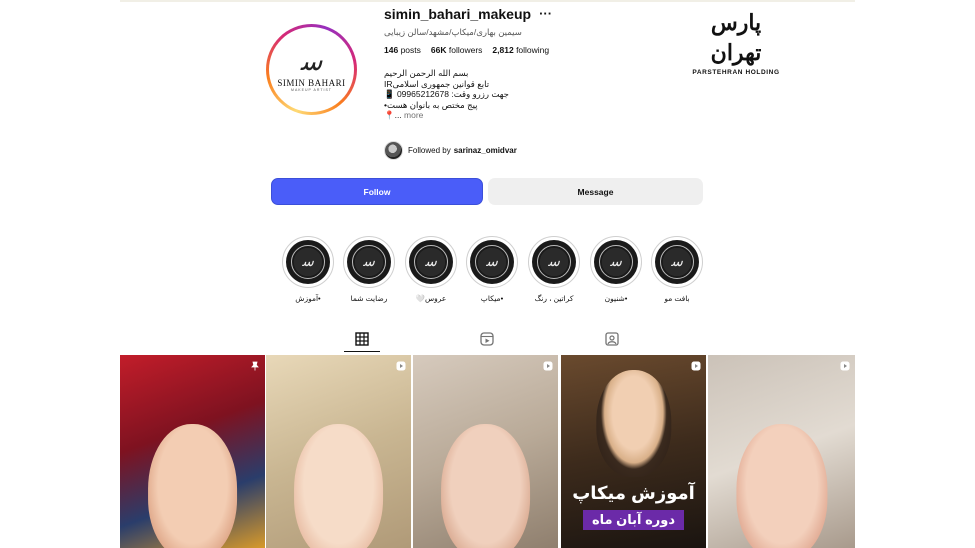 This screenshot has width=975, height=548. I want to click on watermark-logo: پارس تهران PARSTEHRAN HOLDING, so click(736, 42).